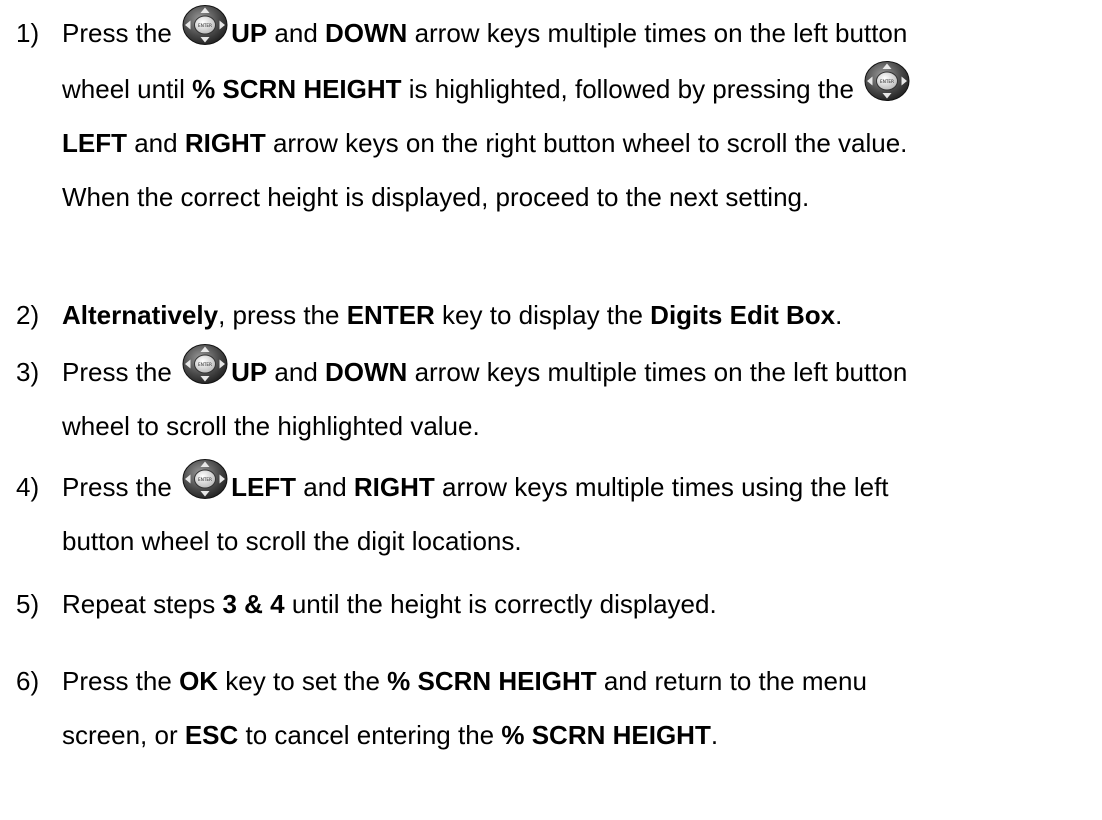  Describe the element at coordinates (390, 315) in the screenshot. I see `key-enter: ENTER` at that location.